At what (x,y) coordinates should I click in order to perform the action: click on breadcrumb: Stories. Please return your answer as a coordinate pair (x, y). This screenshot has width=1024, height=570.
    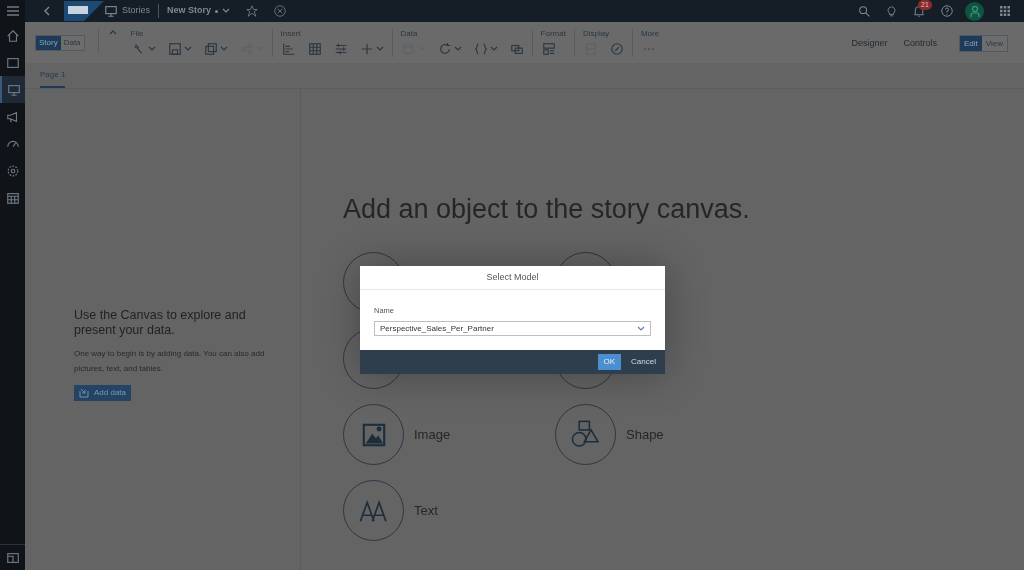
    Looking at the image, I should click on (140, 11).